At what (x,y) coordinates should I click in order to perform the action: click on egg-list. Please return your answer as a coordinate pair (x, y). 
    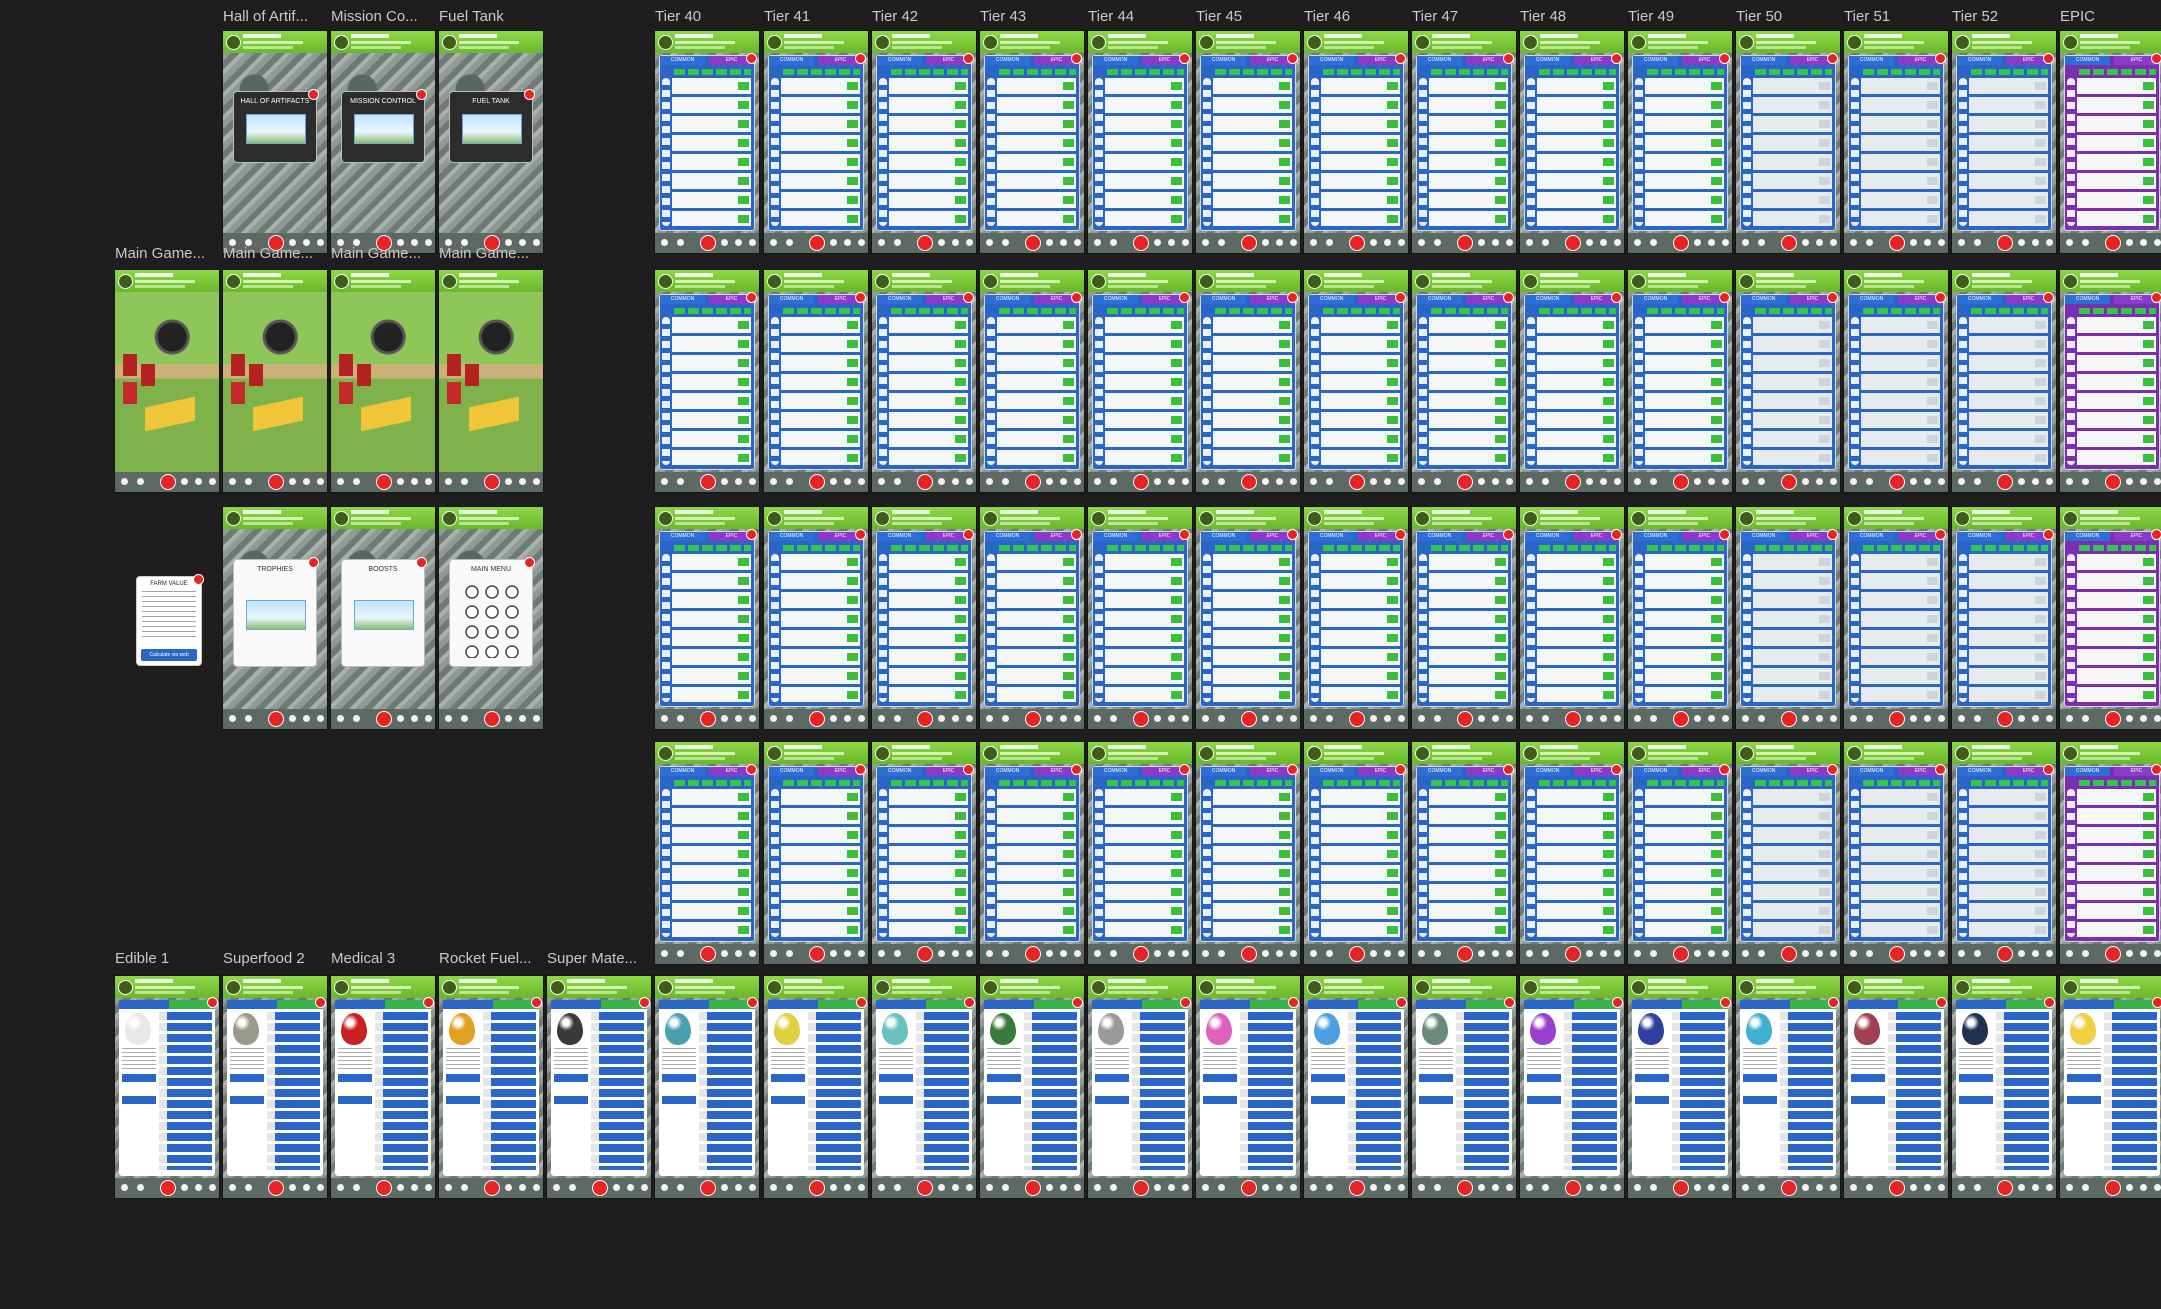
    Looking at the image, I should click on (1050, 1091).